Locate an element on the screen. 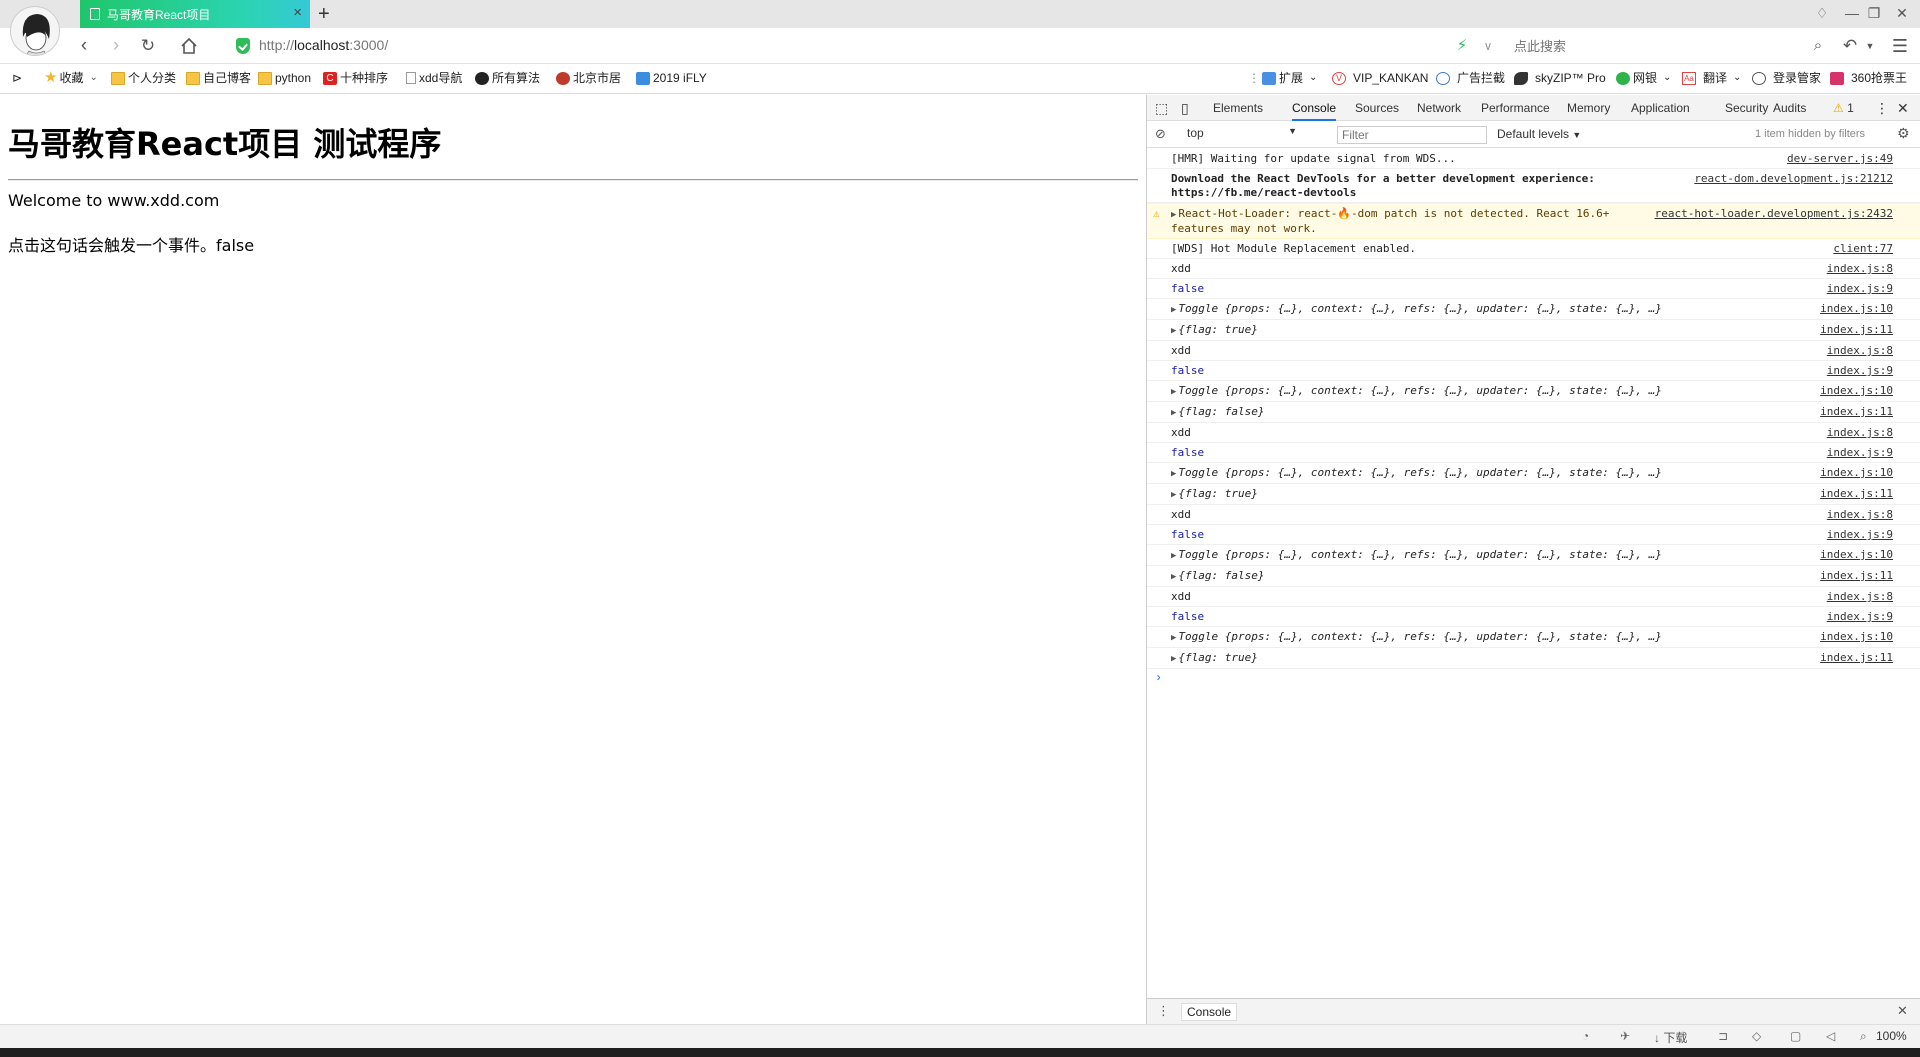 Image resolution: width=1920 pixels, height=1057 pixels. close-window-button: ✕ is located at coordinates (1902, 13).